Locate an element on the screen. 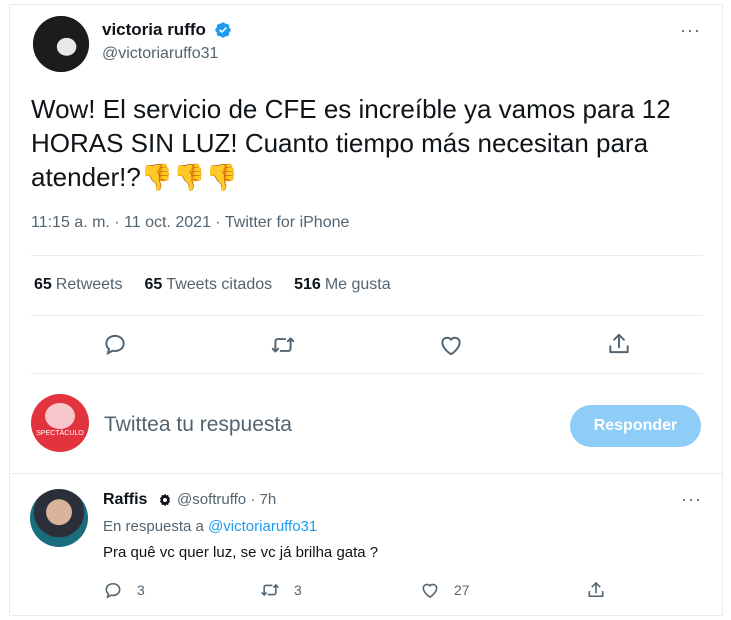 The height and width of the screenshot is (620, 731). reply-author-avatar is located at coordinates (59, 518).